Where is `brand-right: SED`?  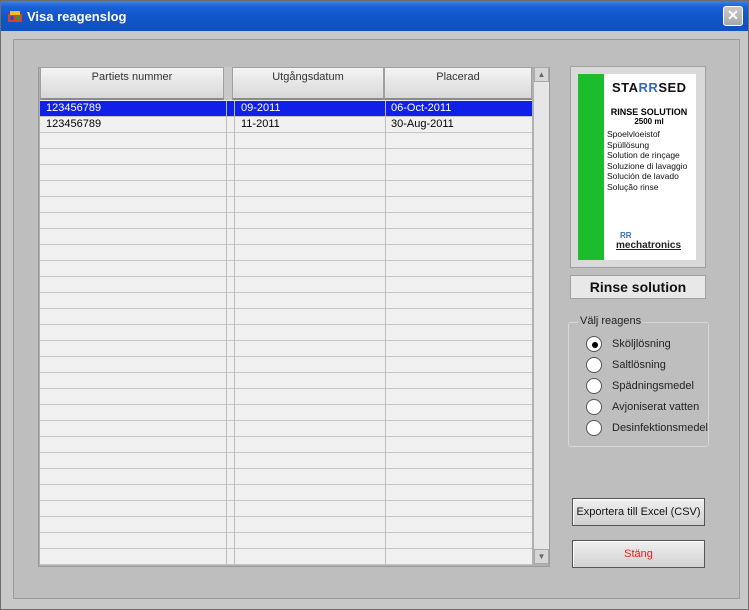 brand-right: SED is located at coordinates (672, 87).